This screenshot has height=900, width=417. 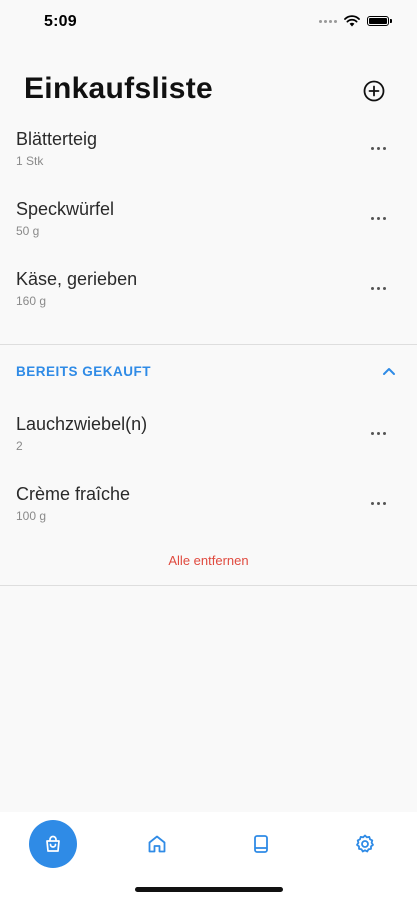 What do you see at coordinates (389, 371) in the screenshot?
I see `chevron-up-icon` at bounding box center [389, 371].